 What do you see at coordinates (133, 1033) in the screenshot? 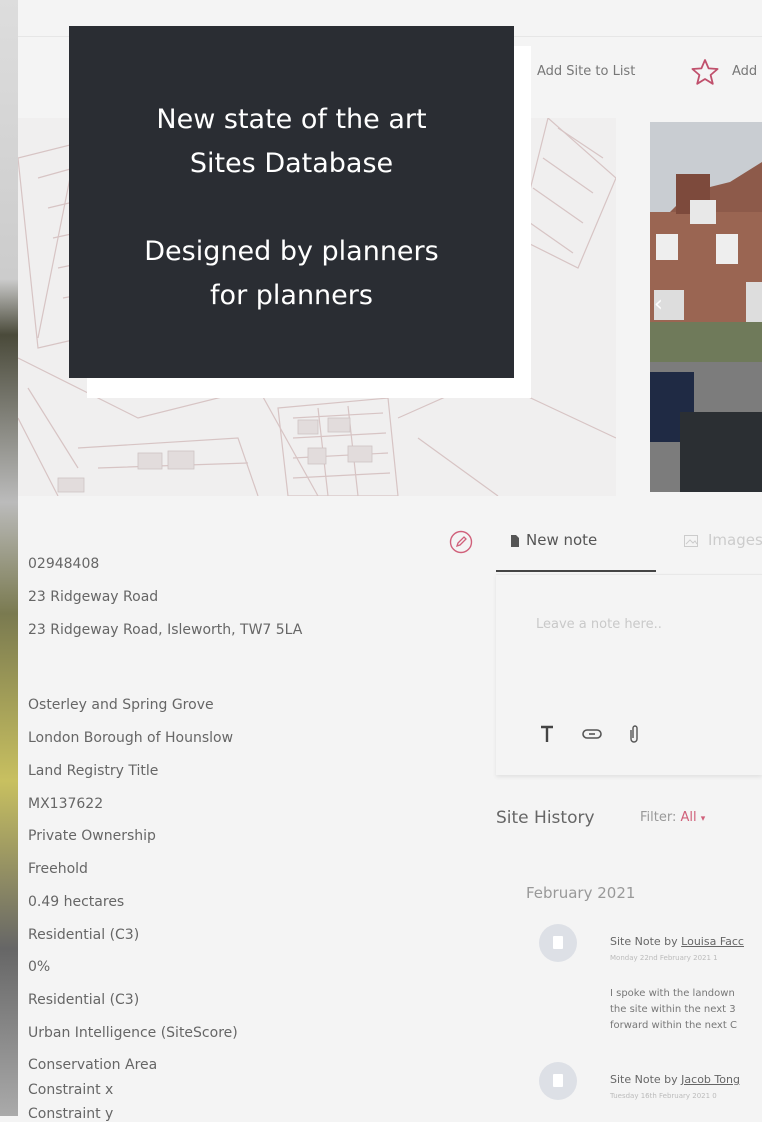
I see `site-source: Urban Intelligence (SiteScore)` at bounding box center [133, 1033].